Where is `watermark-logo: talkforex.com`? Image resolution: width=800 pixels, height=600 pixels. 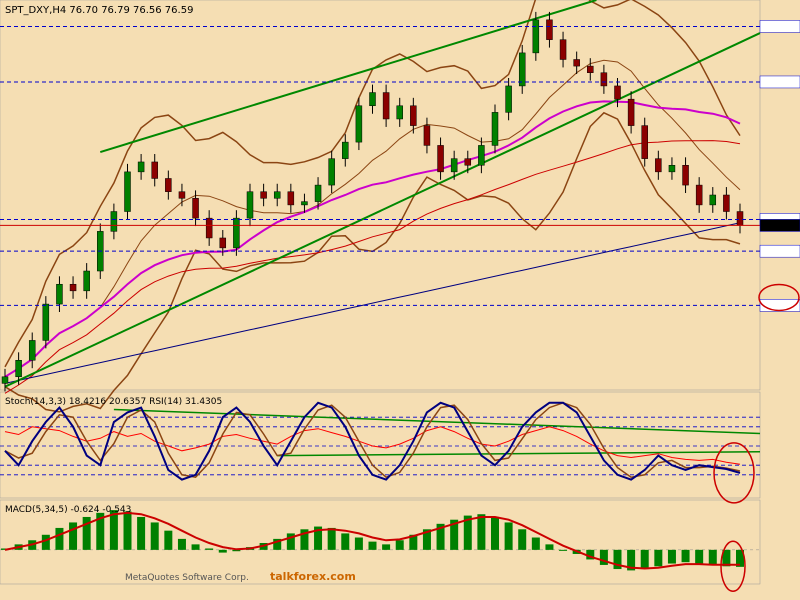
watermark-logo: talkforex.com is located at coordinates (313, 576).